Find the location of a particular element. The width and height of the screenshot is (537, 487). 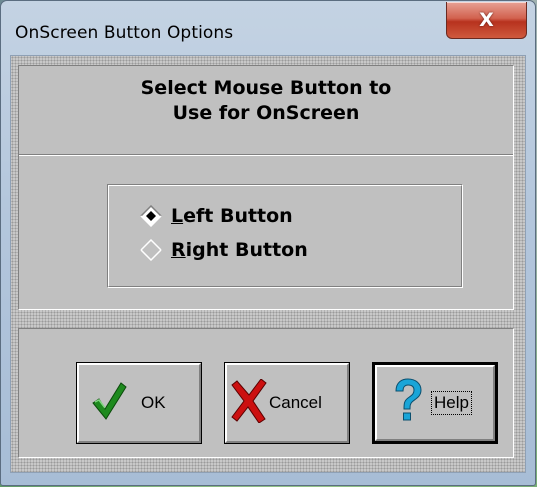

radio-left-button: Left Button is located at coordinates (216, 216).